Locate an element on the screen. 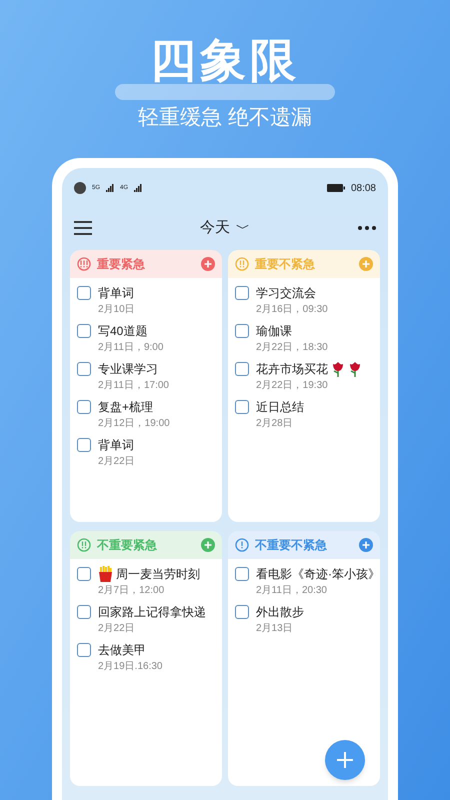  battery-icon is located at coordinates (335, 188).